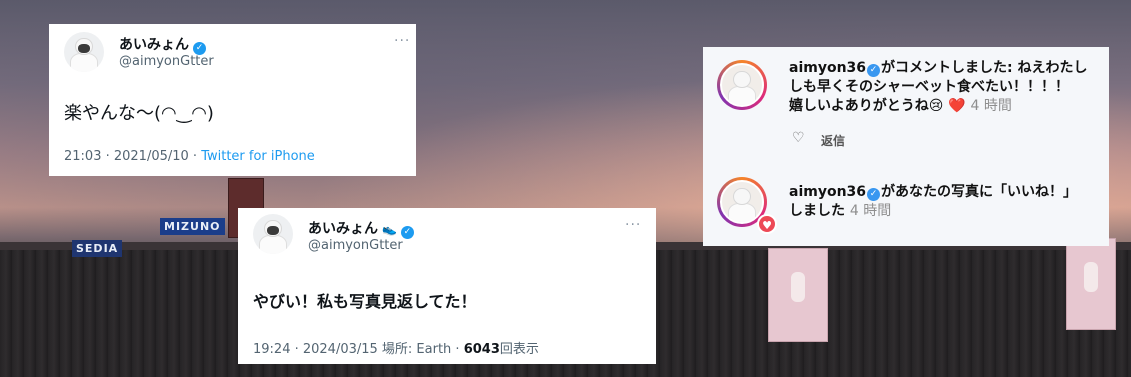 This screenshot has width=1131, height=377. Describe the element at coordinates (132, 156) in the screenshot. I see `tweet-timestamp: 21:03 · 2021/05/10 ·` at that location.